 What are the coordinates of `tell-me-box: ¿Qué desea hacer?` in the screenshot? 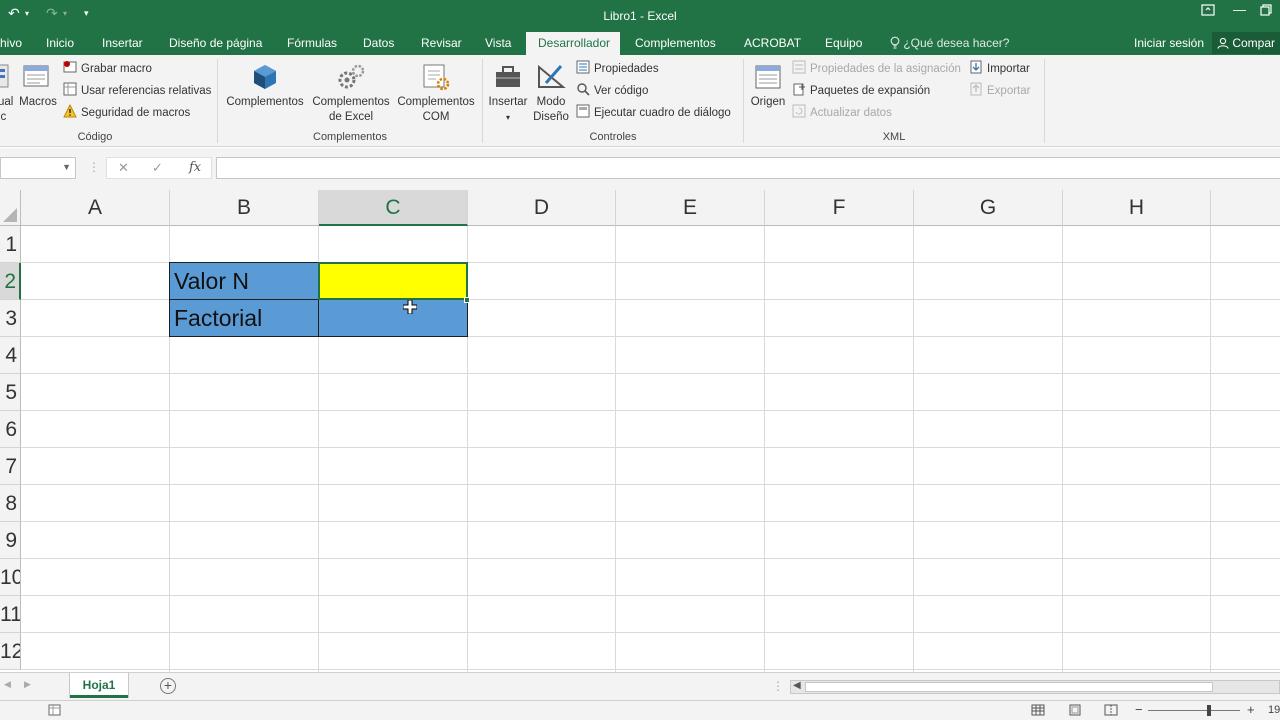 It's located at (949, 43).